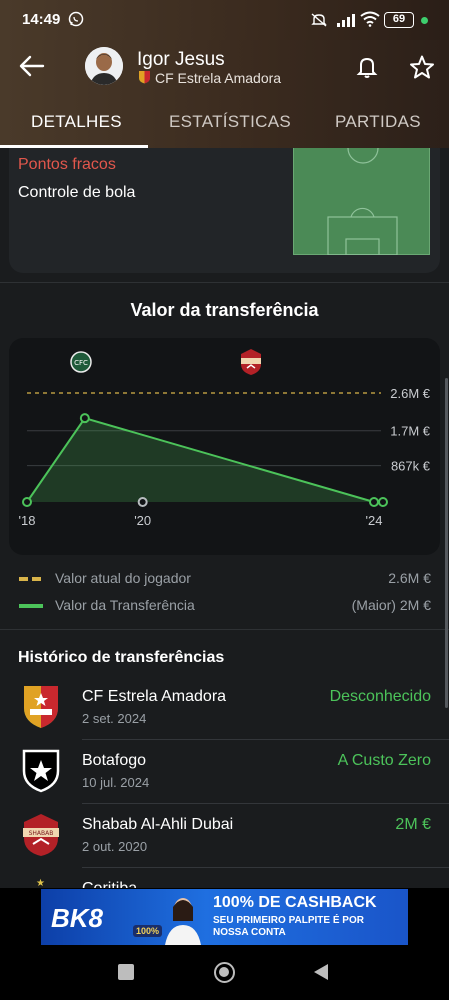 The image size is (449, 1000). I want to click on weakness-item: Controle de bola, so click(77, 192).